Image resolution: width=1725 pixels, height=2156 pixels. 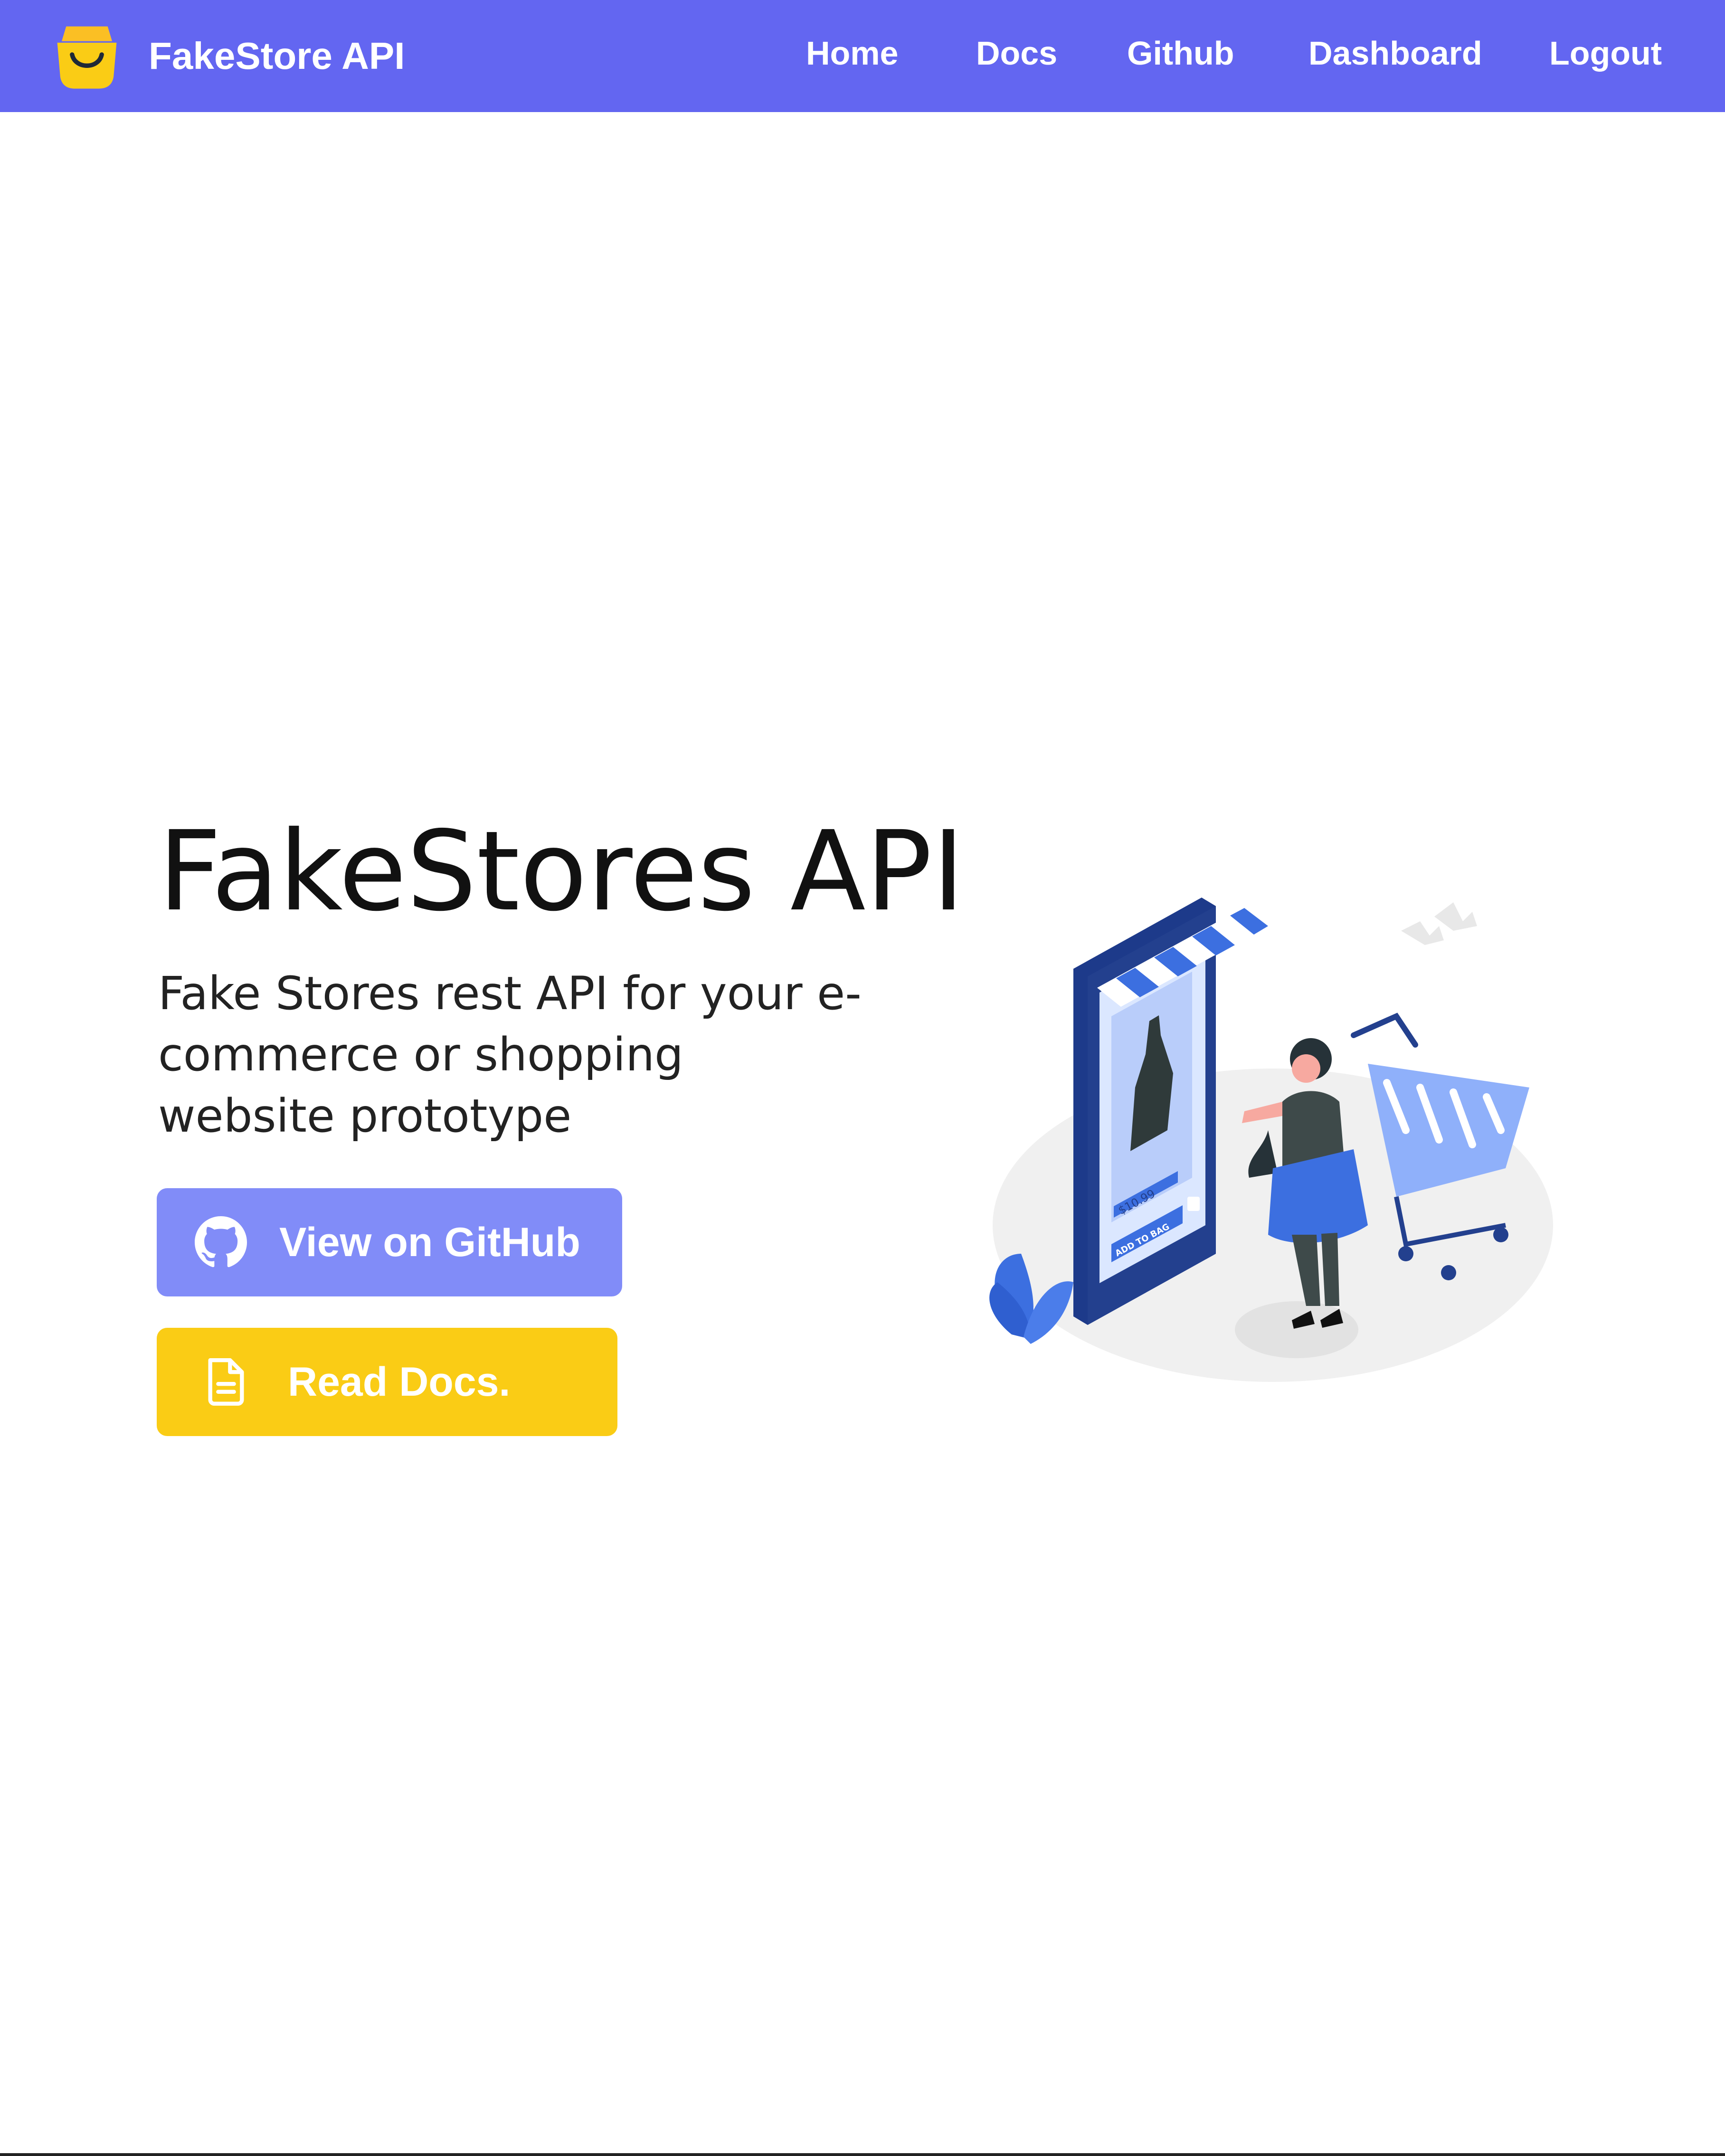 I want to click on view-on-github-label: View on GitHub, so click(x=429, y=1242).